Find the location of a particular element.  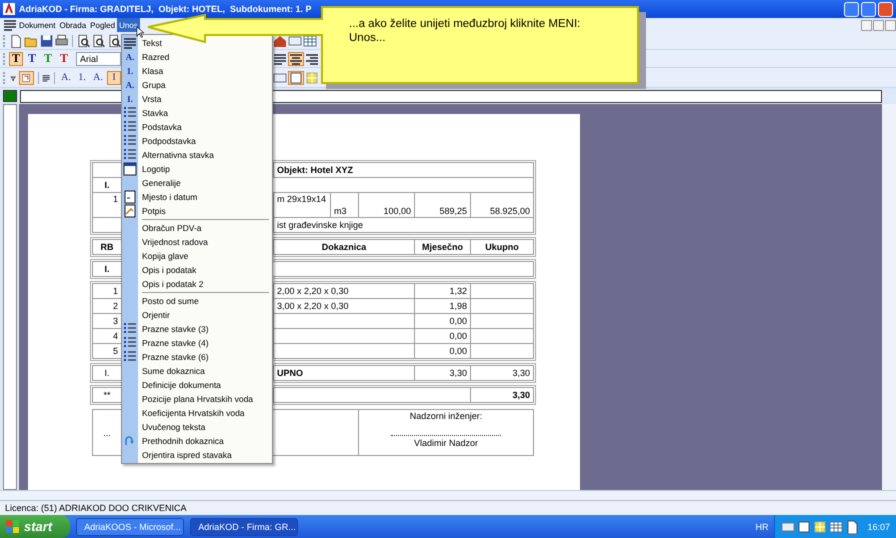

grid-icon is located at coordinates (820, 527).